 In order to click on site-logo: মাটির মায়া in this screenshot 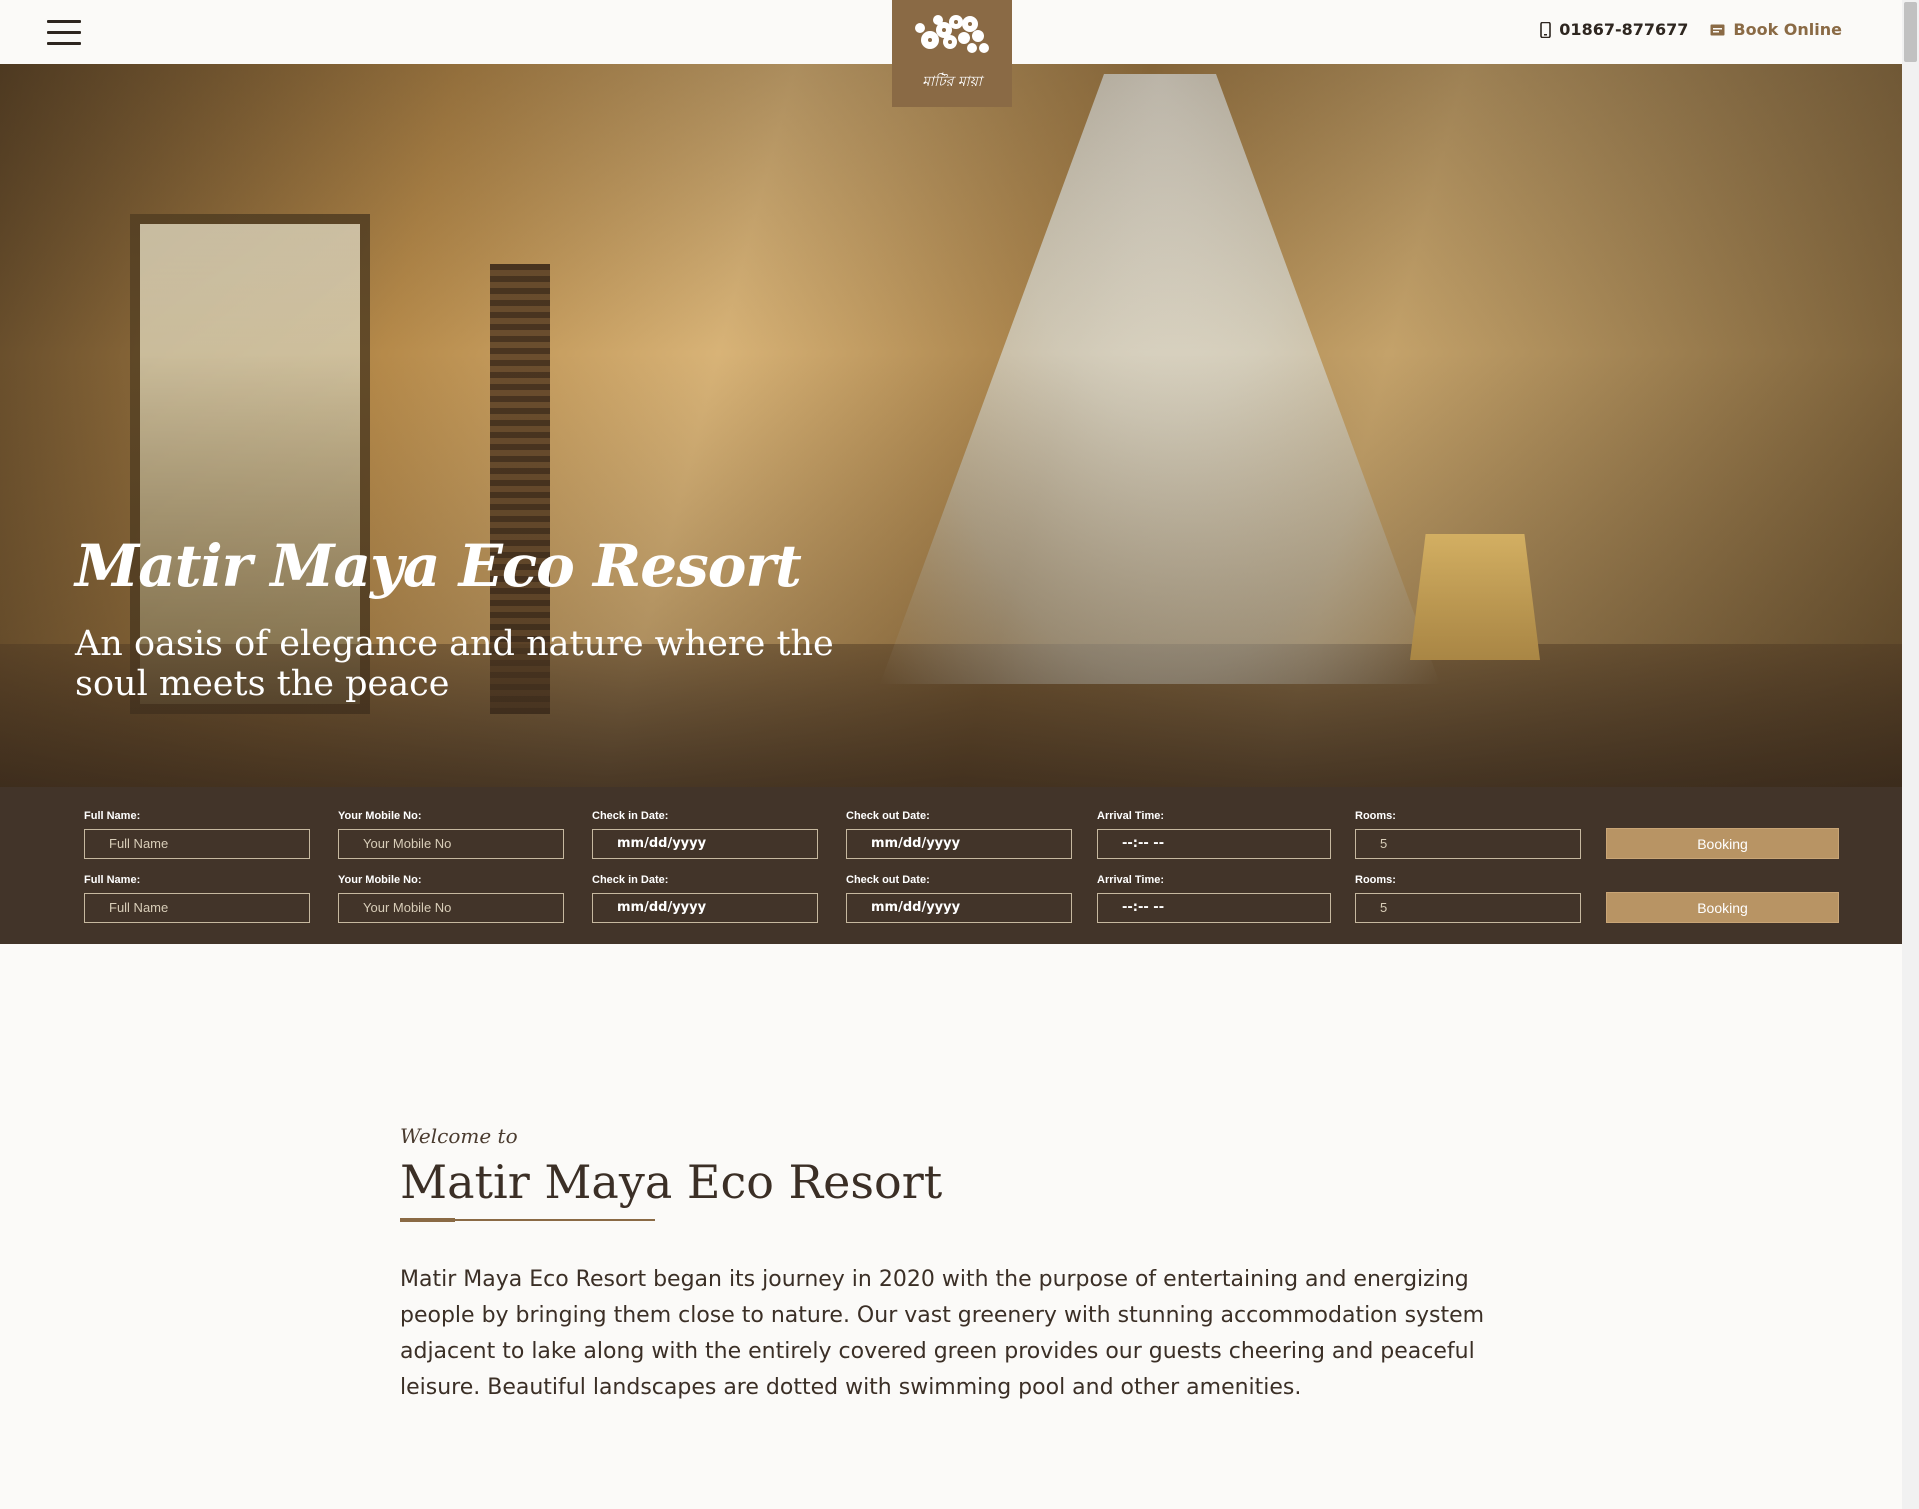, I will do `click(952, 53)`.